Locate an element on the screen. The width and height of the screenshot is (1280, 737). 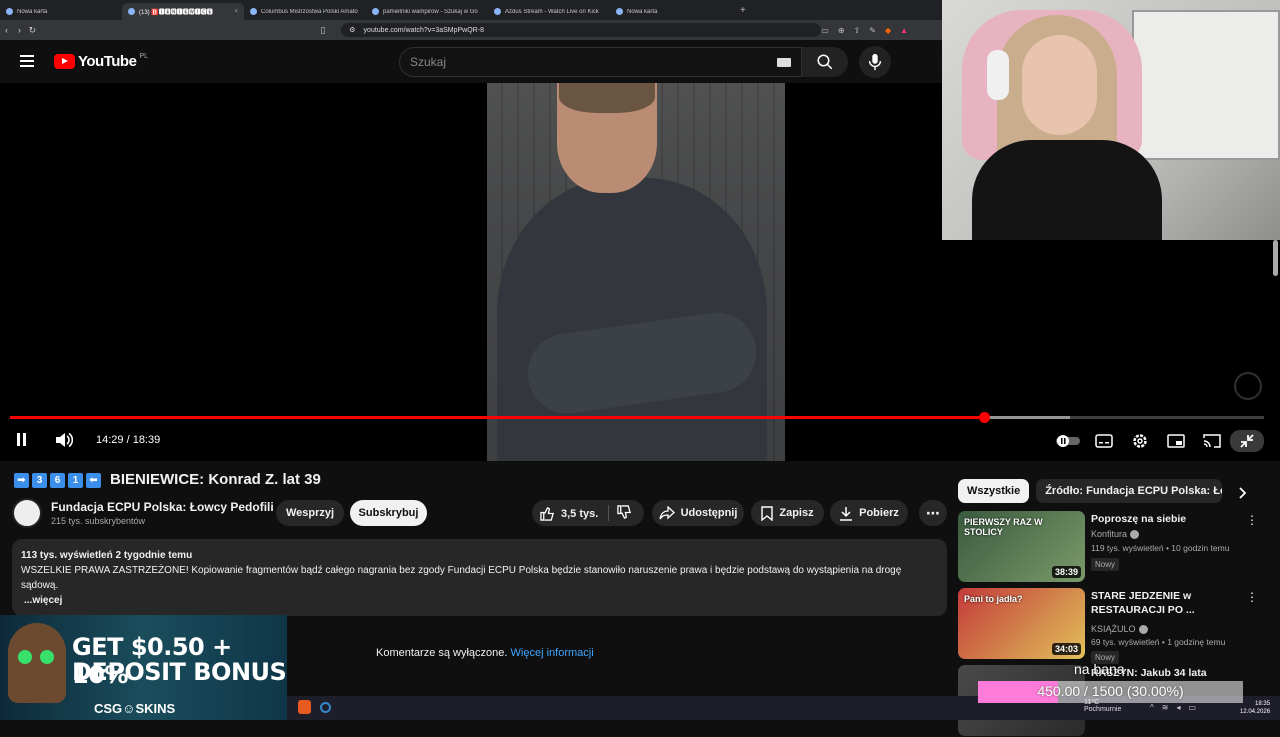
more-actions-button: ⋯ is located at coordinates (933, 513).